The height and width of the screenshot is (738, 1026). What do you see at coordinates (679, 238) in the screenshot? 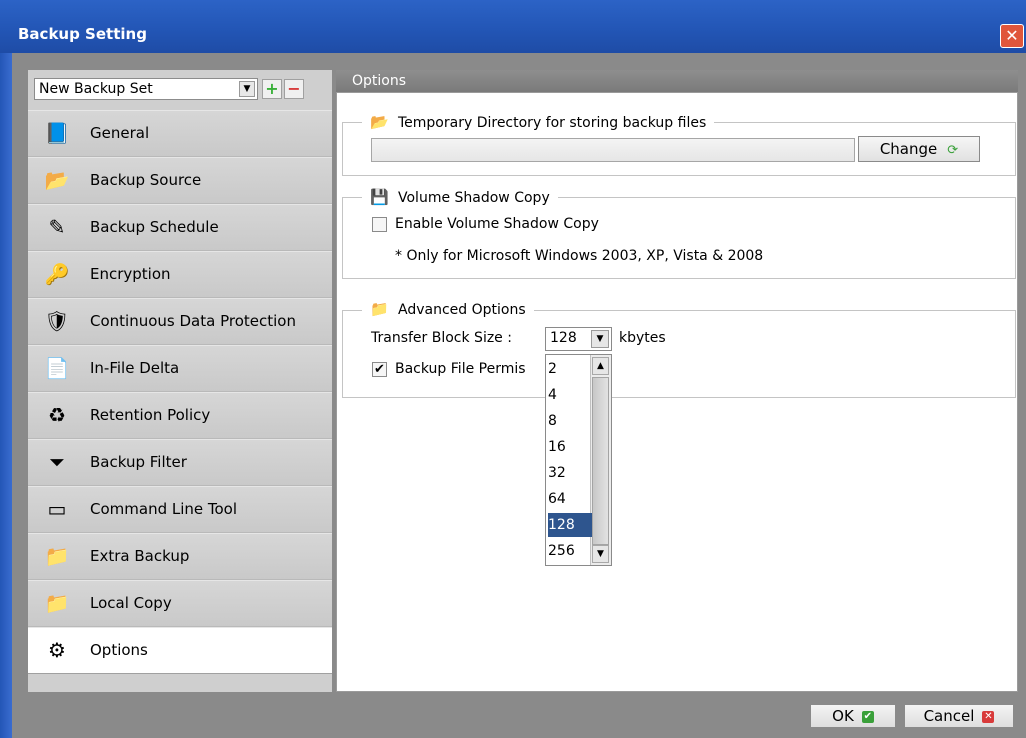
I see `volume-shadow-copy-group` at bounding box center [679, 238].